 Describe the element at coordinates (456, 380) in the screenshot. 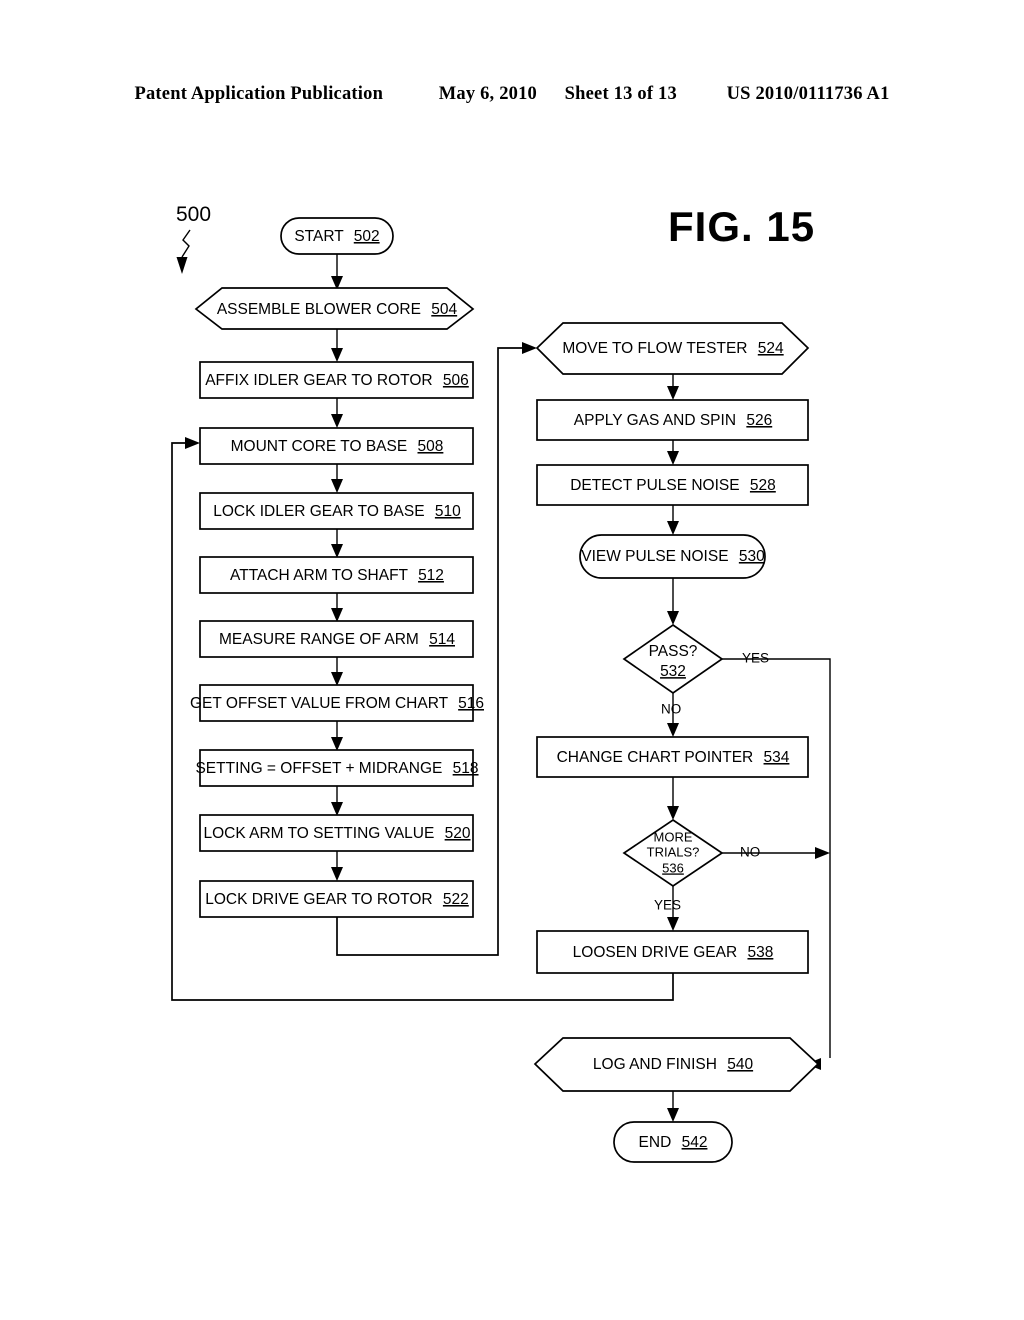

I see `node-506-number: 506` at that location.